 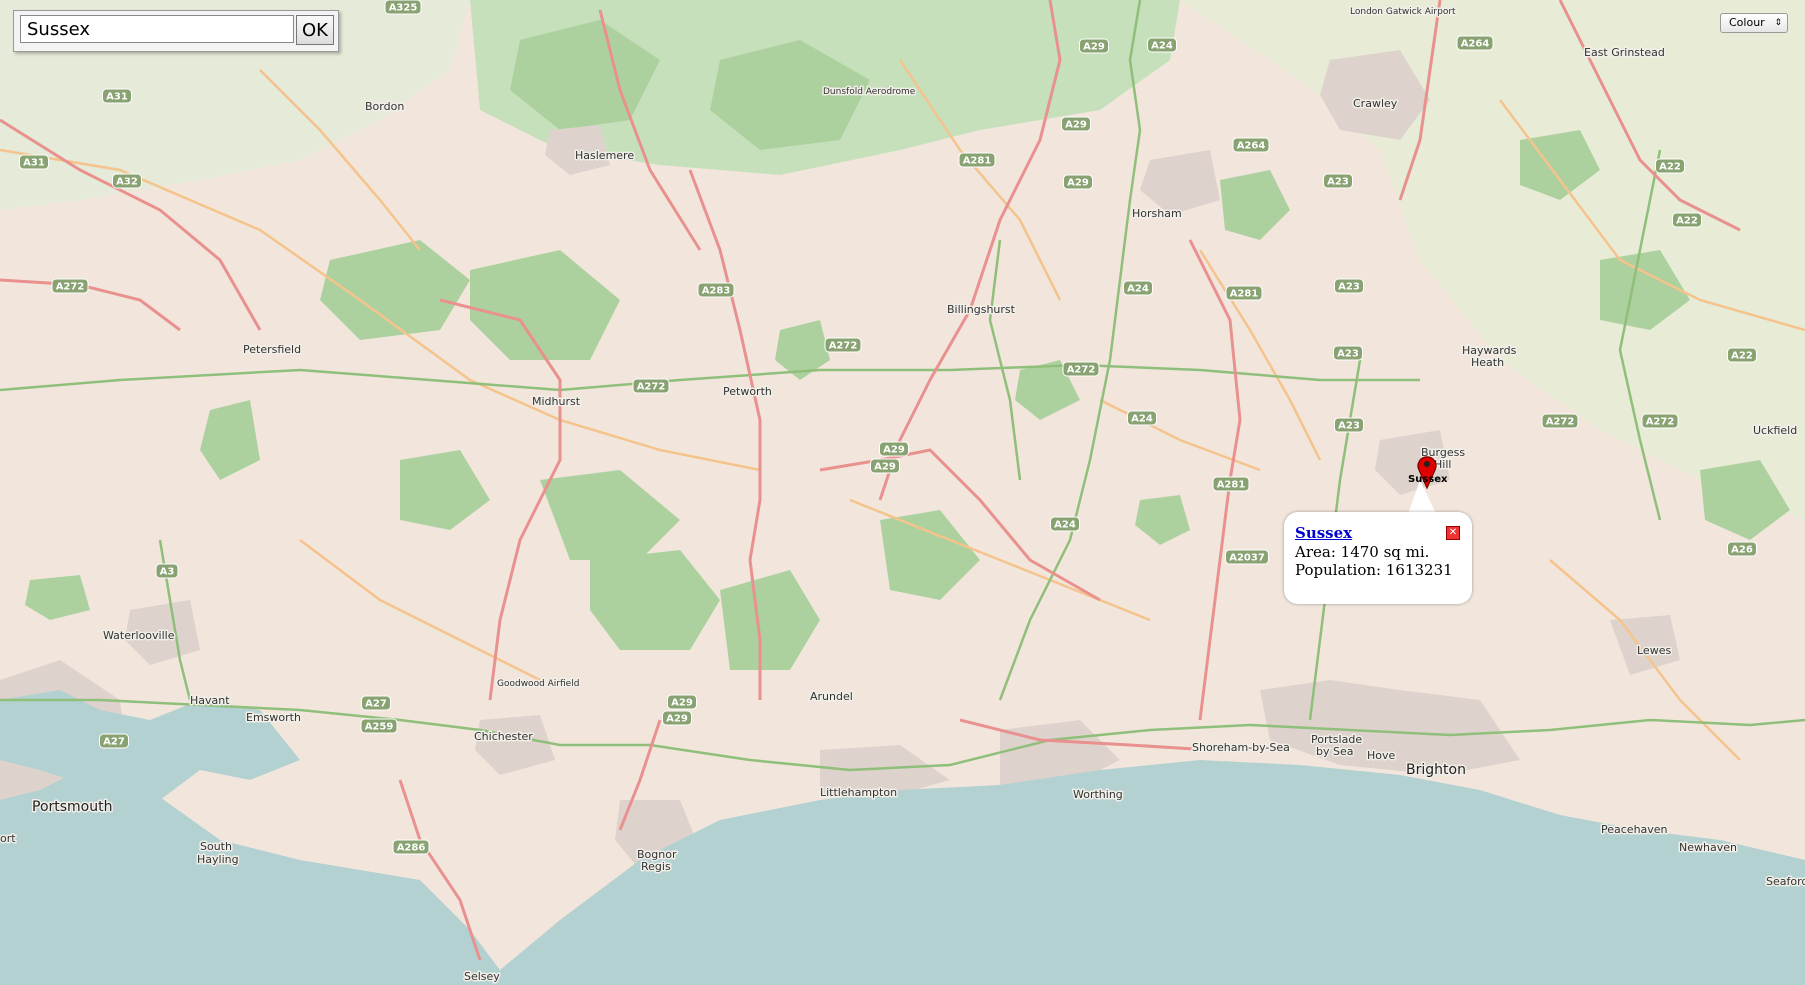 What do you see at coordinates (747, 391) in the screenshot?
I see `place-petworth: Petworth` at bounding box center [747, 391].